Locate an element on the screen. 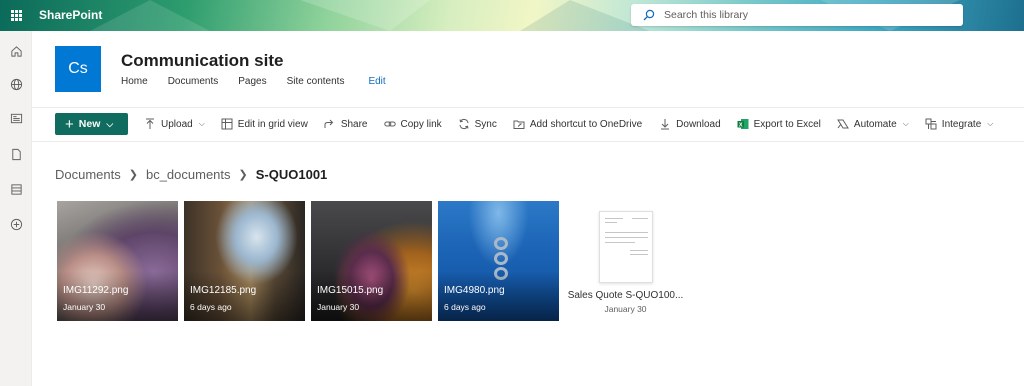 The image size is (1024, 386). waffle-icon is located at coordinates (16, 15).